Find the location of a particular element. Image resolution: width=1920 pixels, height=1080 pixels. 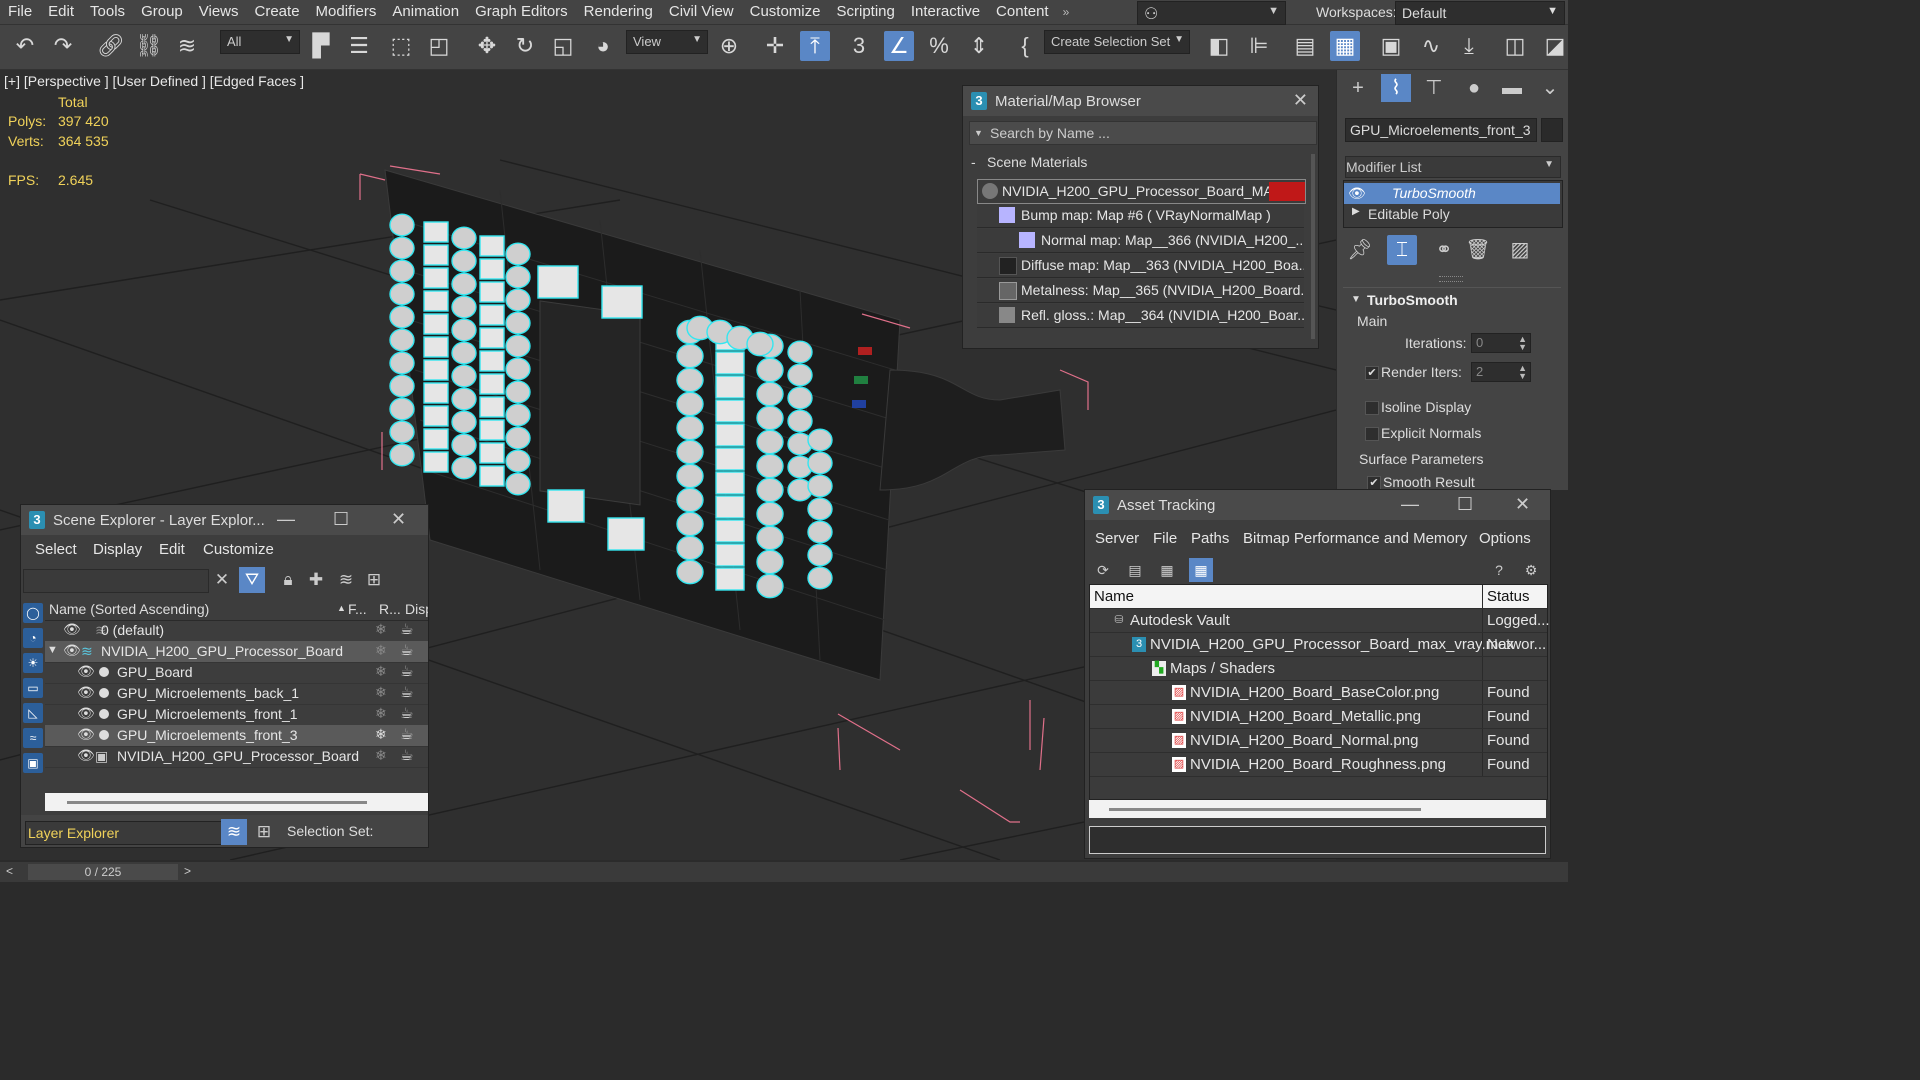

explicit-normals-checkbox is located at coordinates (1372, 434).